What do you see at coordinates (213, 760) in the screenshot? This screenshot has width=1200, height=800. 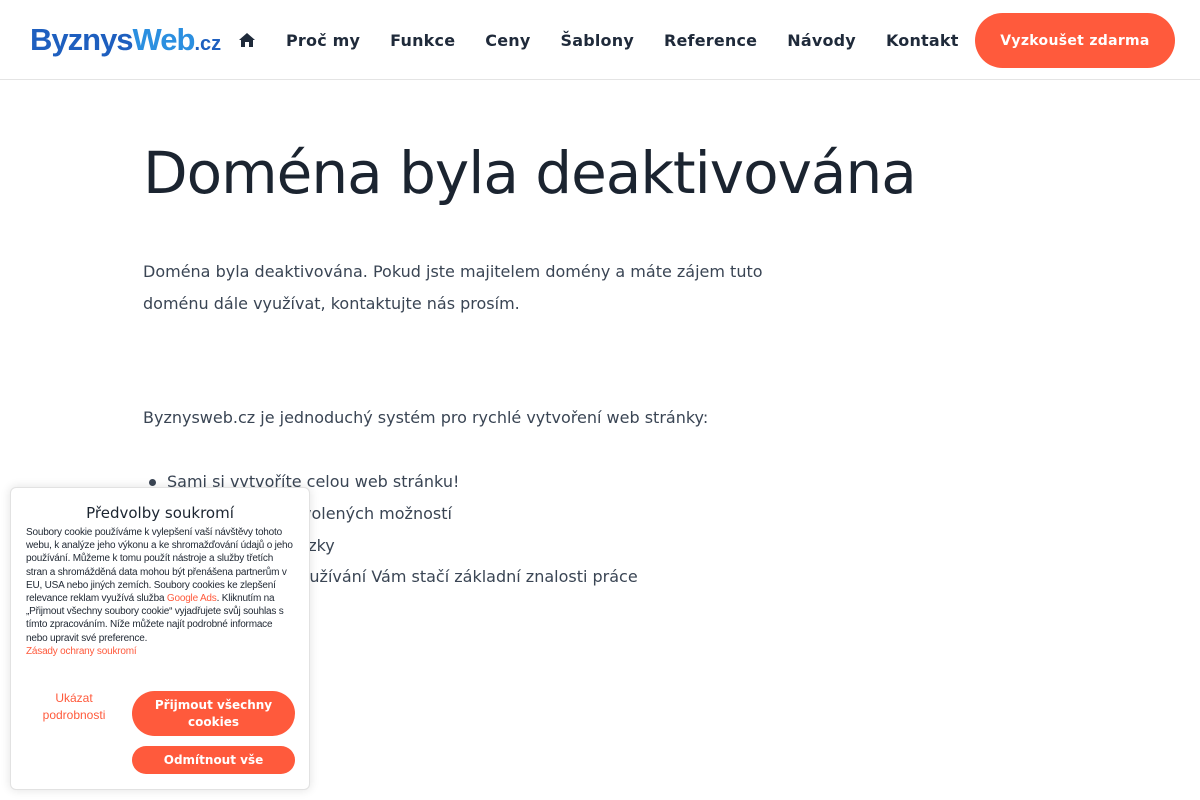 I see `reject-all-button: Odmítnout vše` at bounding box center [213, 760].